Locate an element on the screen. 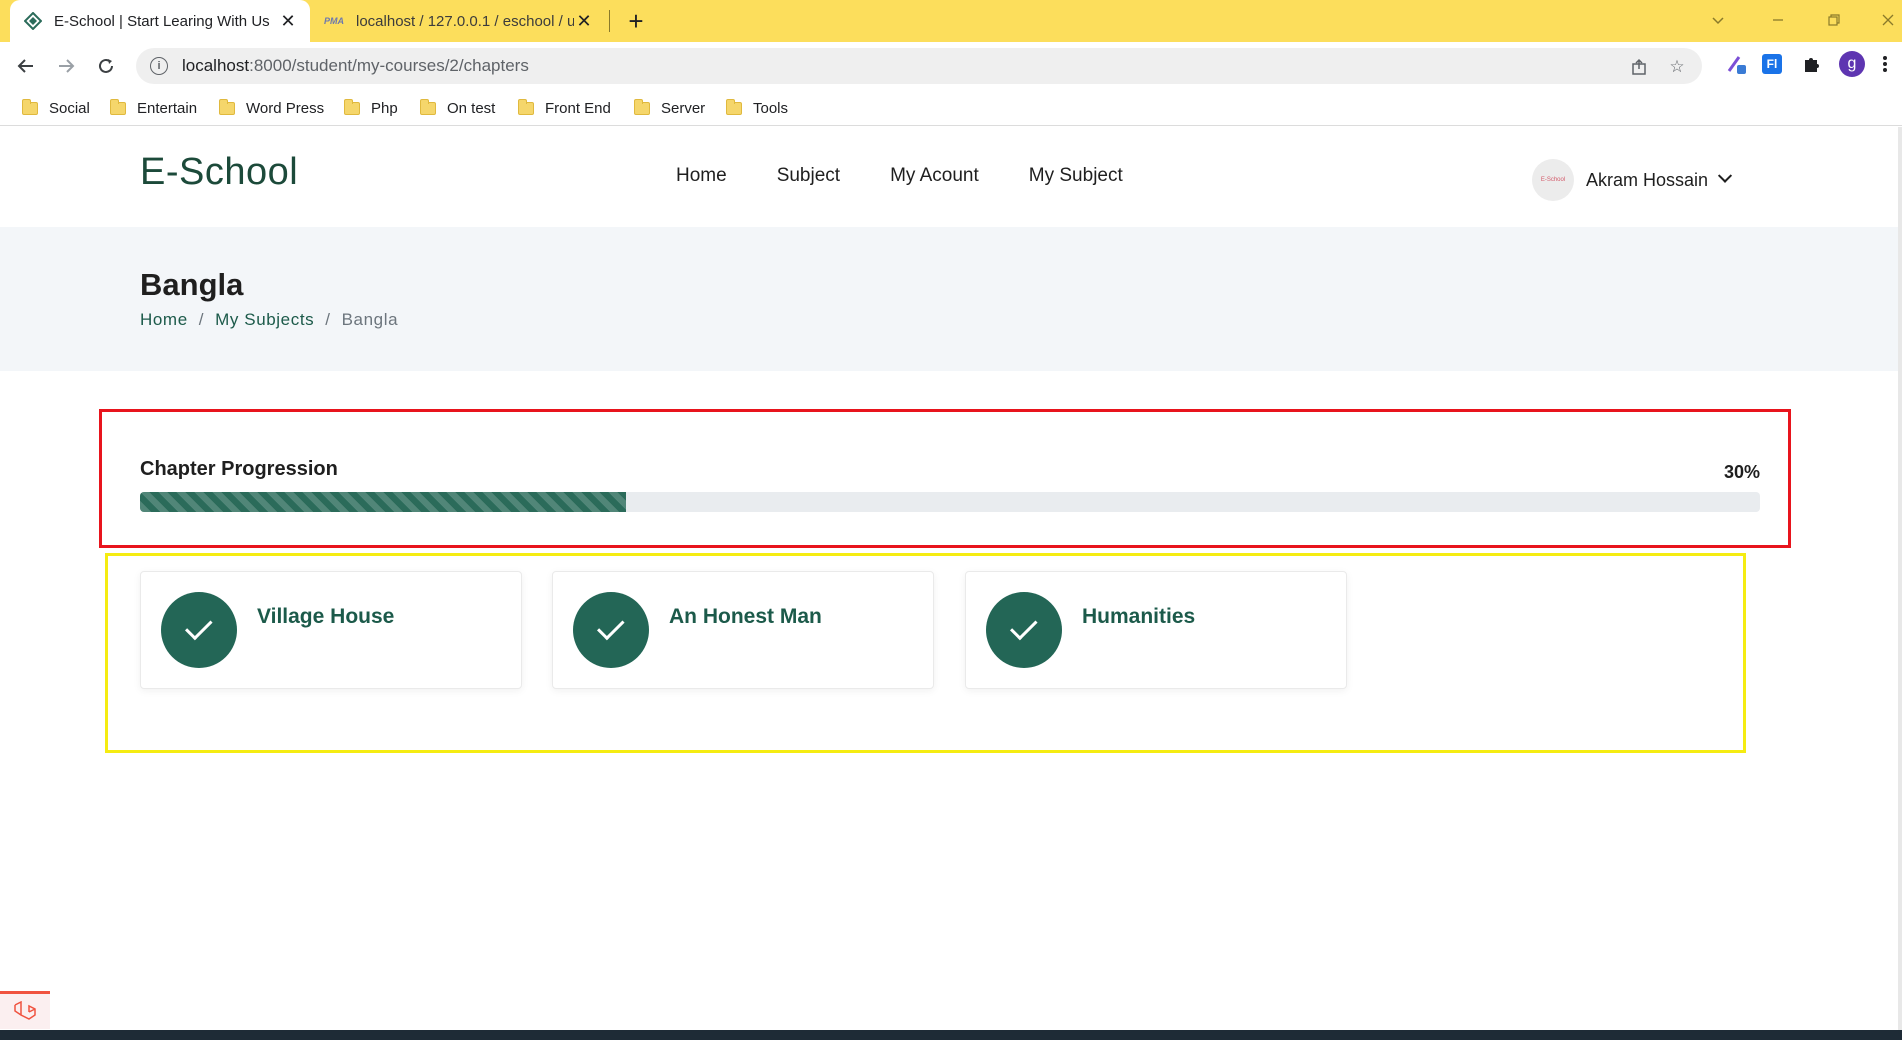 The width and height of the screenshot is (1902, 1040). page-banner: Bangla Home / My Subjects / Bangla is located at coordinates (949, 299).